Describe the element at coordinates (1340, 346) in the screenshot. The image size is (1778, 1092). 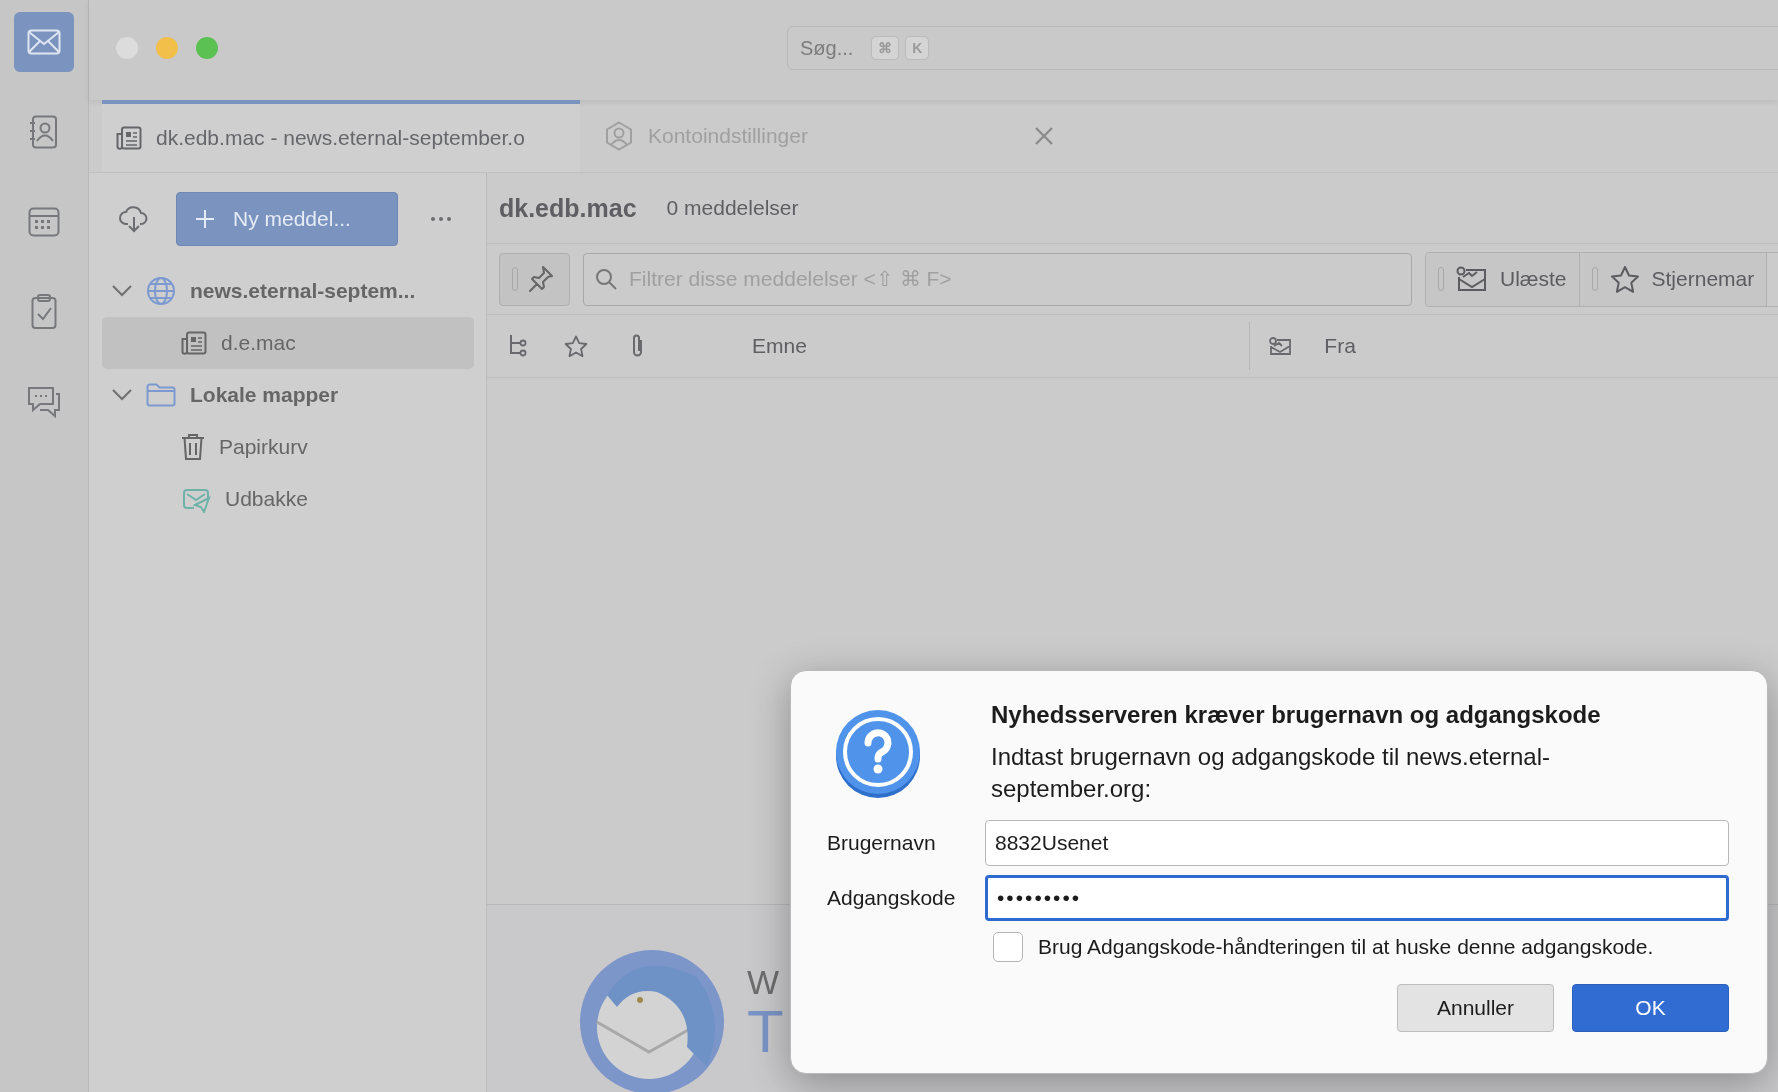
I see `column-header: Fra` at that location.